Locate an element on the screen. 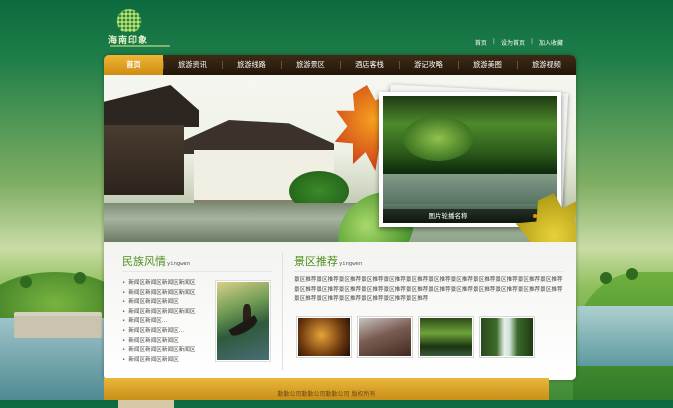  top-links: 首页 | 设为首页 | 加入收藏 is located at coordinates (519, 42).